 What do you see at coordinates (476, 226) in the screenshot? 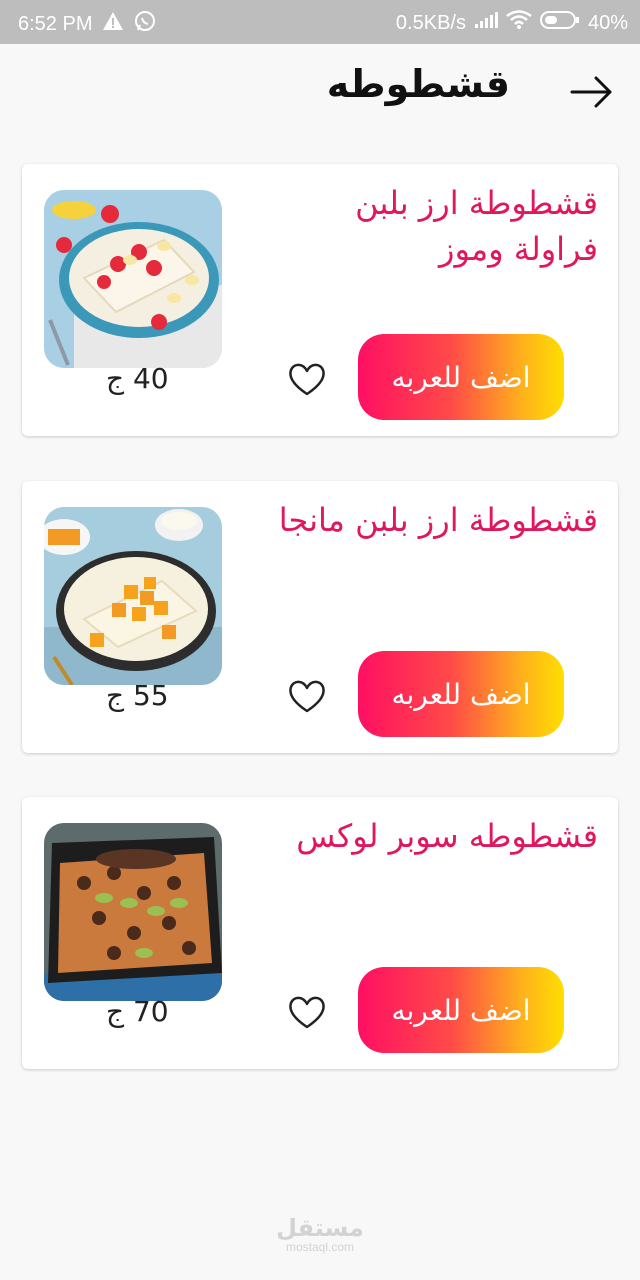
I see `product-name: قشطوطة ارز بلبن فراولة وموز` at bounding box center [476, 226].